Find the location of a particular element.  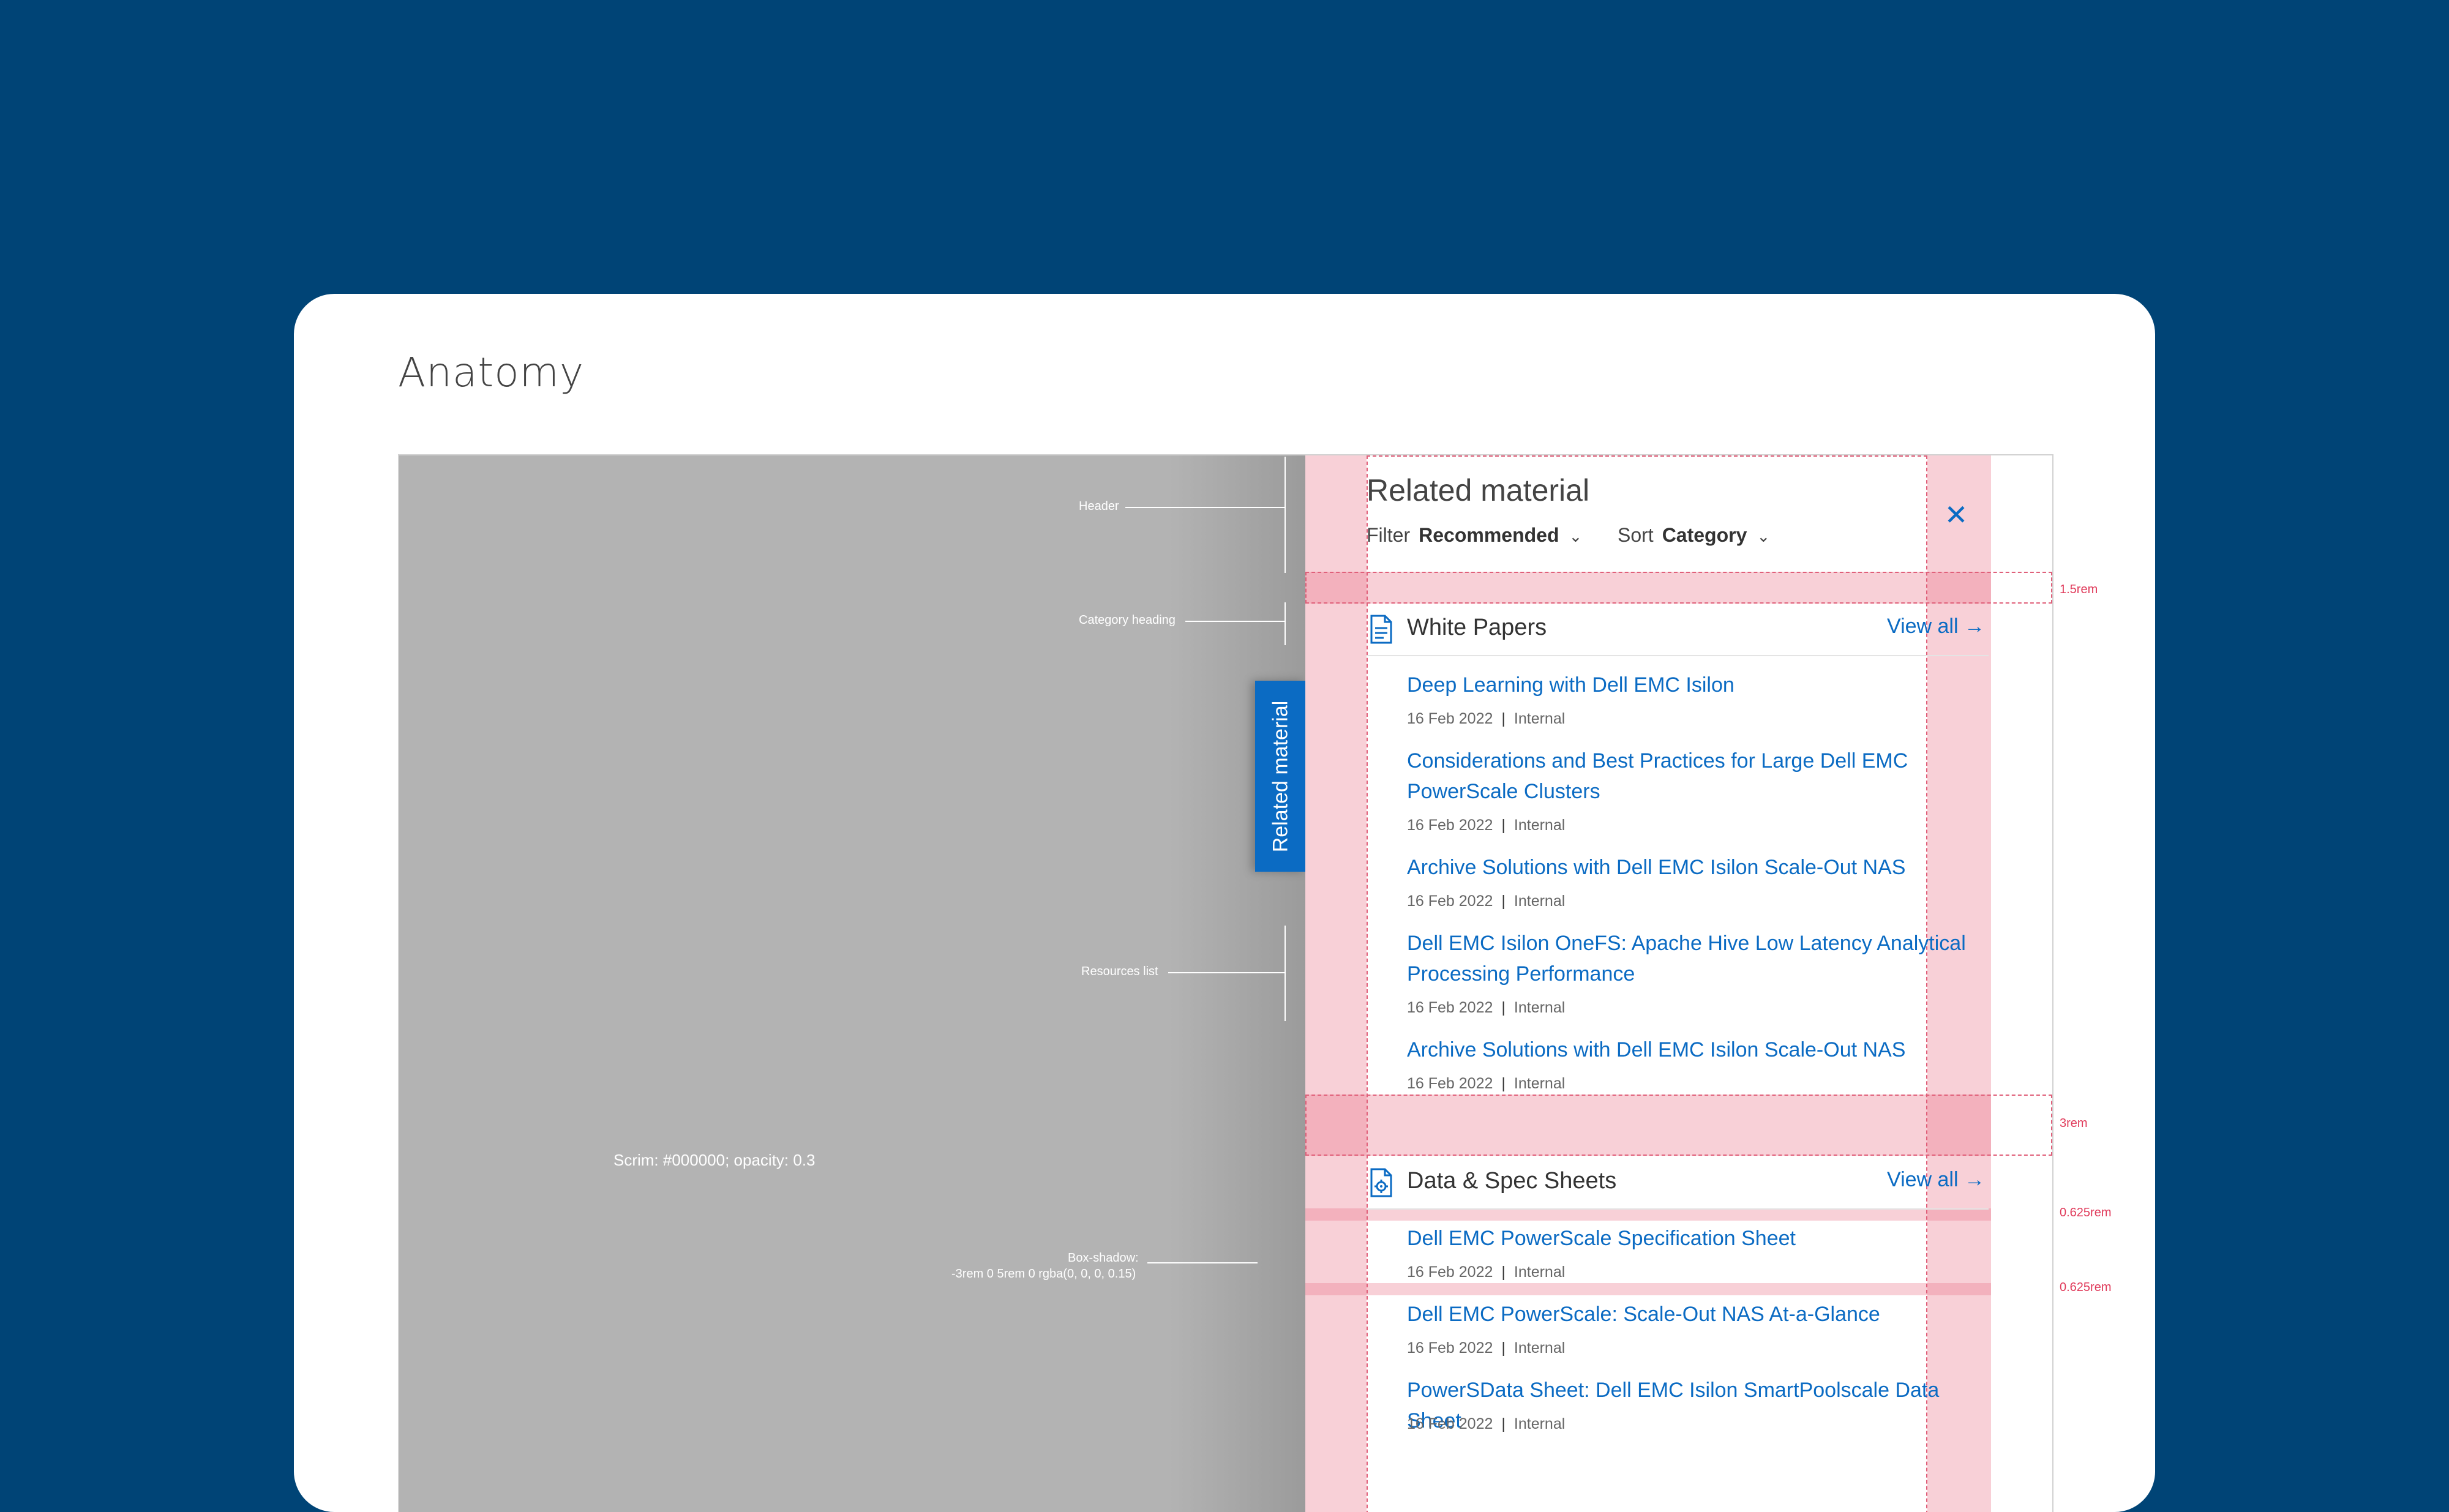

category-name: White Papers is located at coordinates (1477, 627).